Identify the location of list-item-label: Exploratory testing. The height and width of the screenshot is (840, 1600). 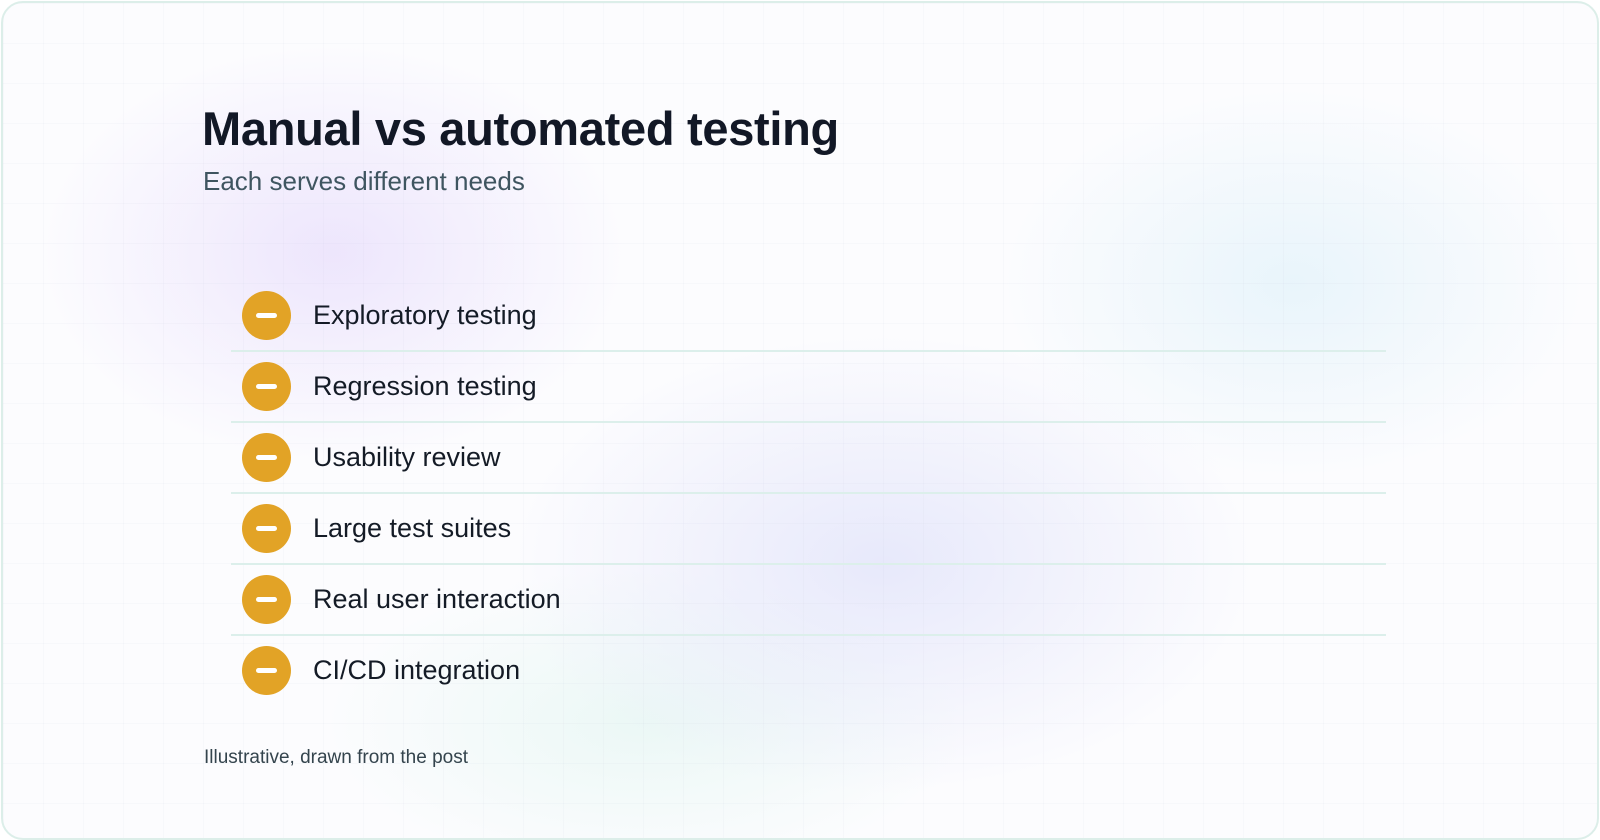
(425, 315).